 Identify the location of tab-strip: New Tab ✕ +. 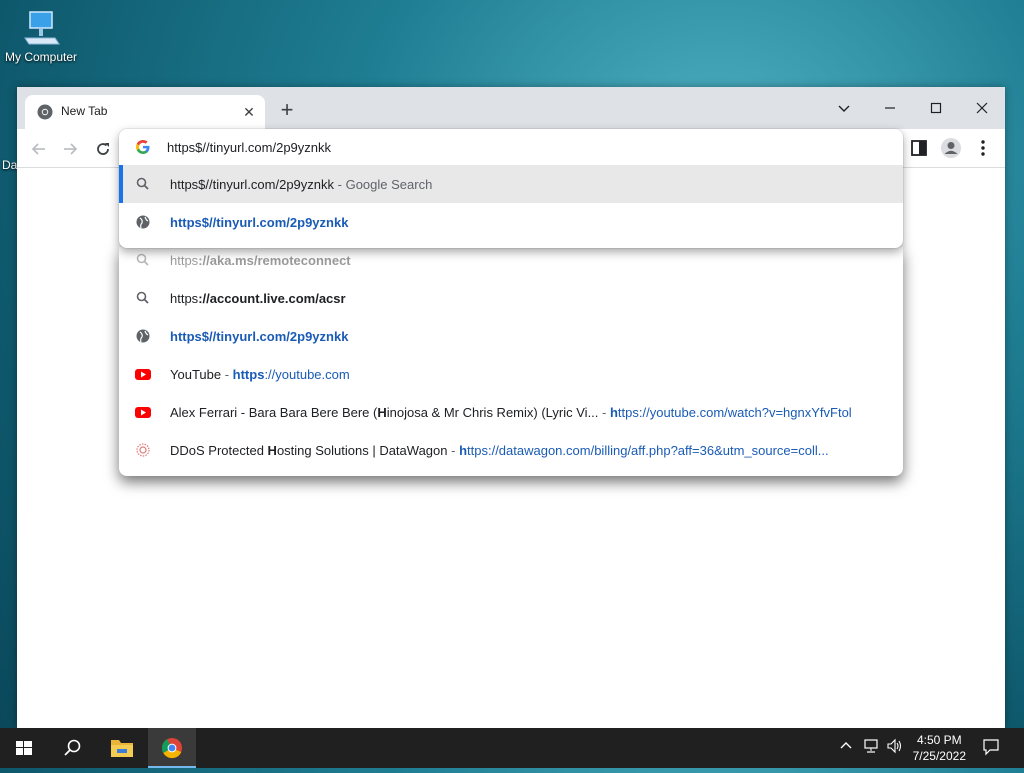
(511, 108).